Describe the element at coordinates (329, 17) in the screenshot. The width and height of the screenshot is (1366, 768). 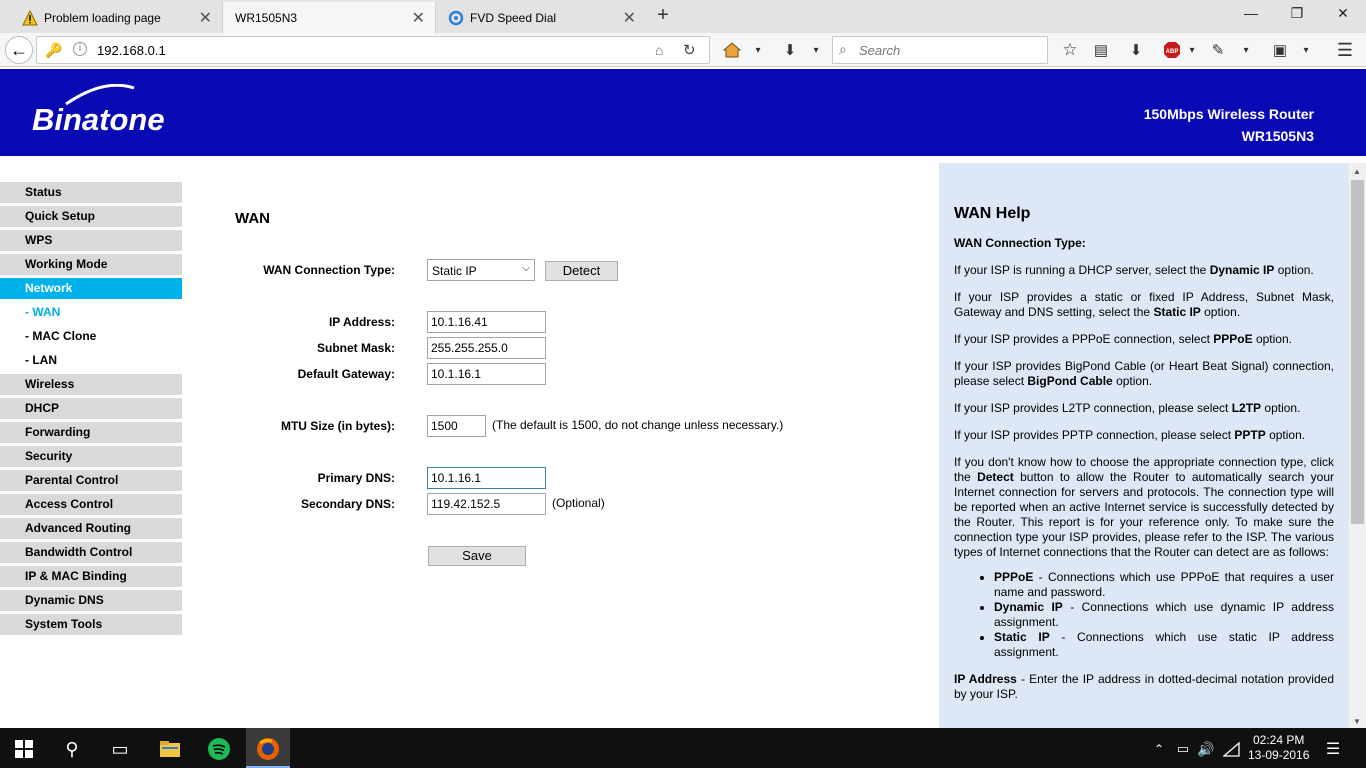
I see `tab-wr1505n3: WR1505N3 ✕` at that location.